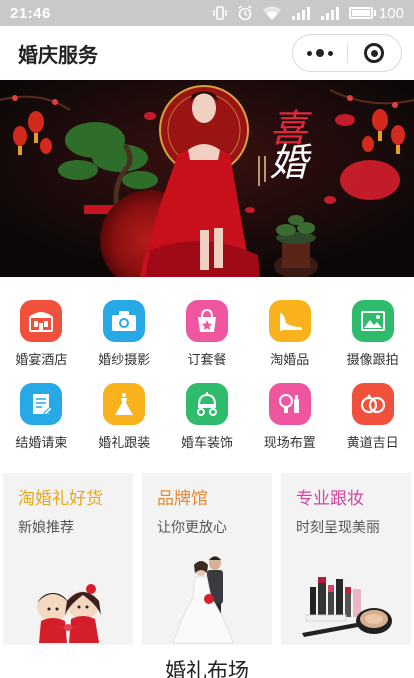 The height and width of the screenshot is (678, 414). Describe the element at coordinates (346, 597) in the screenshot. I see `cosmetics-image` at that location.